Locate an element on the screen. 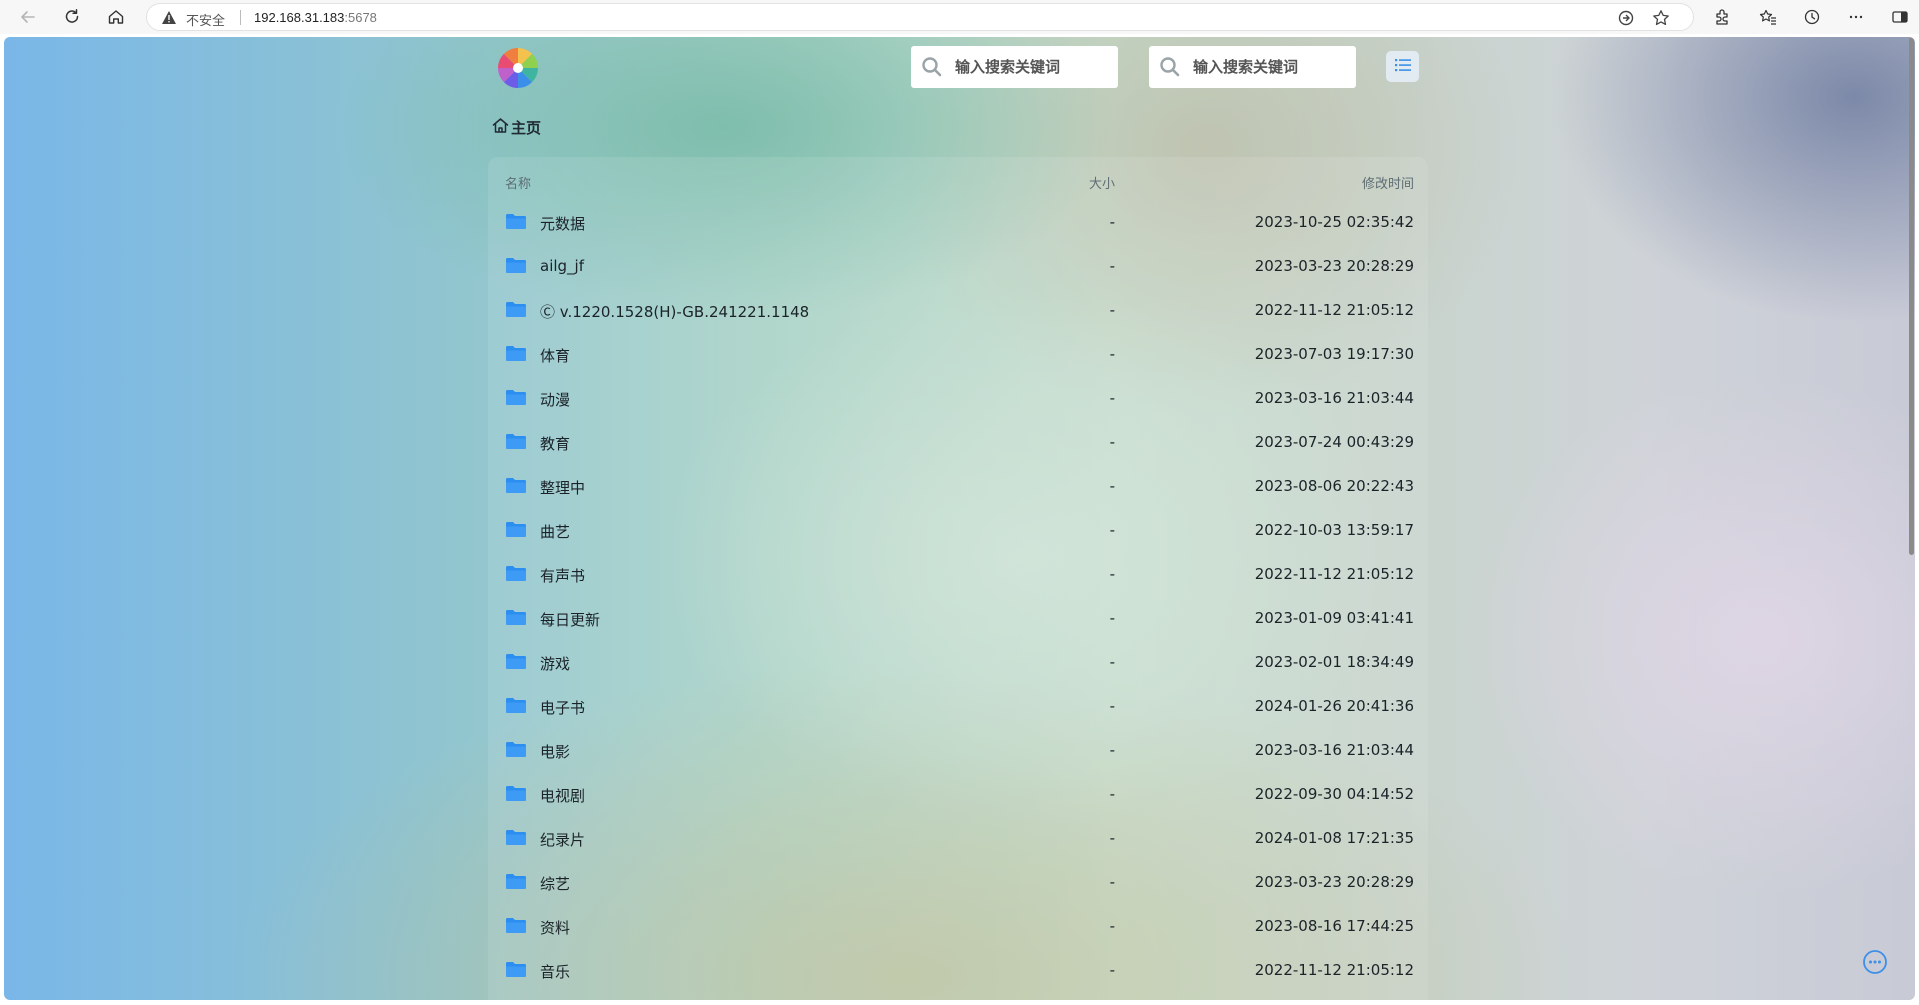 The image size is (1919, 1005). file-row: 动漫 - 2023-03-16 21:03:44 is located at coordinates (958, 399).